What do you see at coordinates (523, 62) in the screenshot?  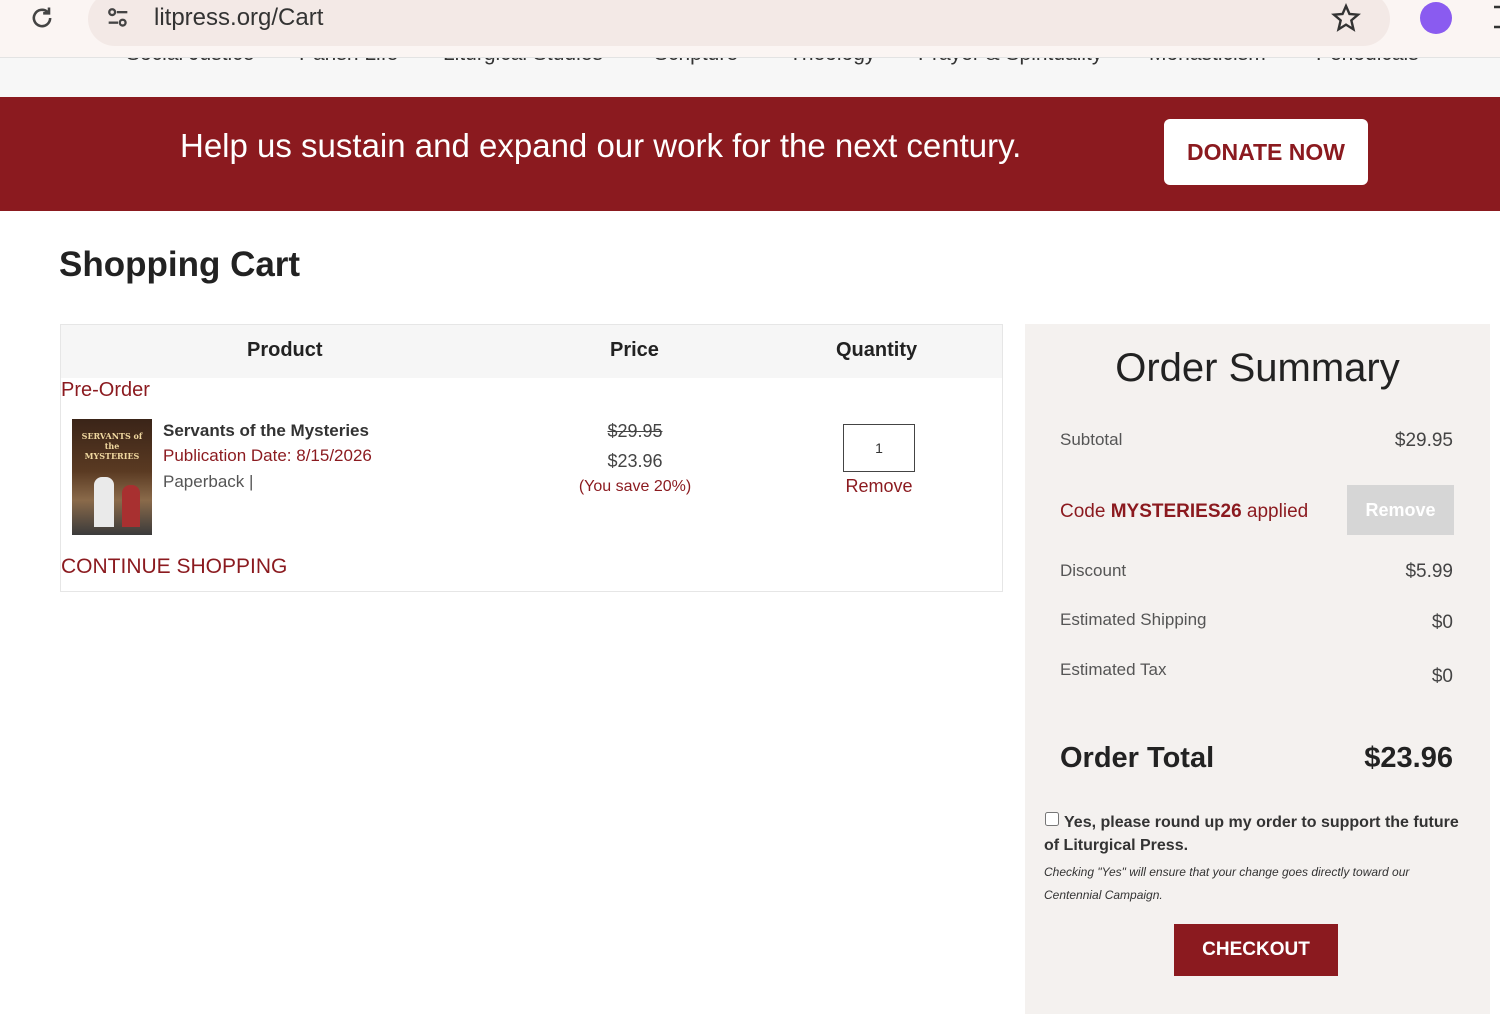 I see `nav-item-liturgical-studies: Liturgical Studies` at bounding box center [523, 62].